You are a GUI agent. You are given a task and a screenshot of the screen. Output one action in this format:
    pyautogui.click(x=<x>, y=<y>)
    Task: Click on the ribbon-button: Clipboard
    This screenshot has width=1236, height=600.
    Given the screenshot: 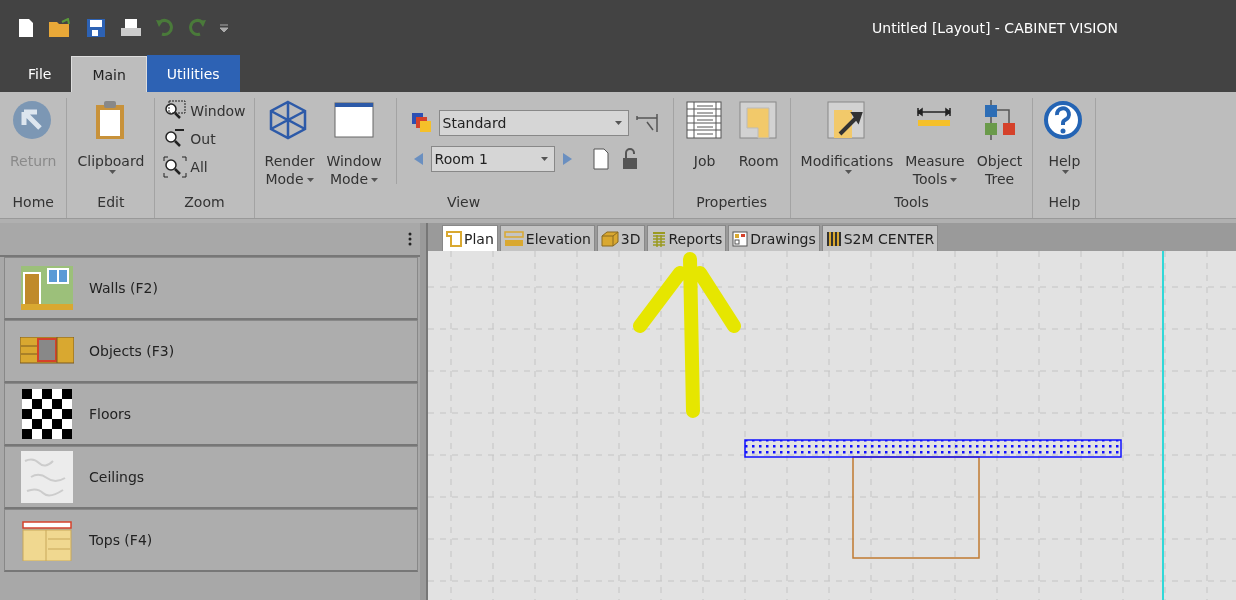 What is the action you would take?
    pyautogui.click(x=111, y=137)
    